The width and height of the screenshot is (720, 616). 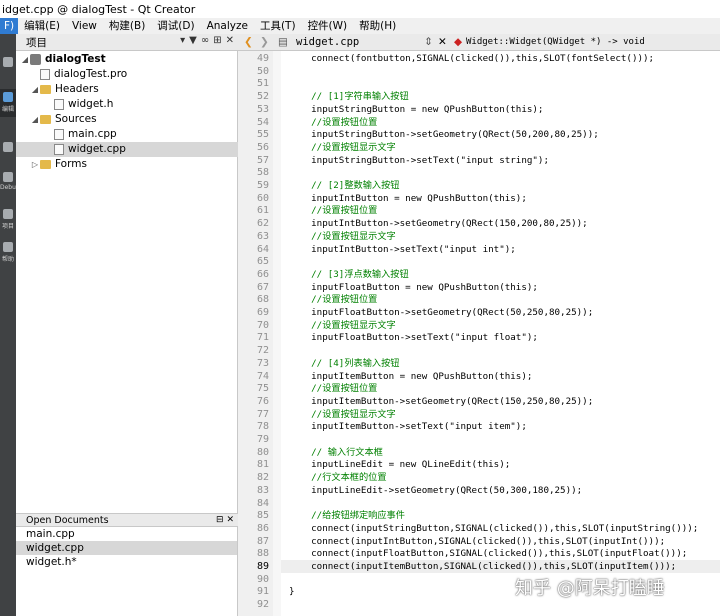 I want to click on project-pane-header: 项目 ▾ ▼ ∞ ⊞ ✕, so click(x=127, y=42).